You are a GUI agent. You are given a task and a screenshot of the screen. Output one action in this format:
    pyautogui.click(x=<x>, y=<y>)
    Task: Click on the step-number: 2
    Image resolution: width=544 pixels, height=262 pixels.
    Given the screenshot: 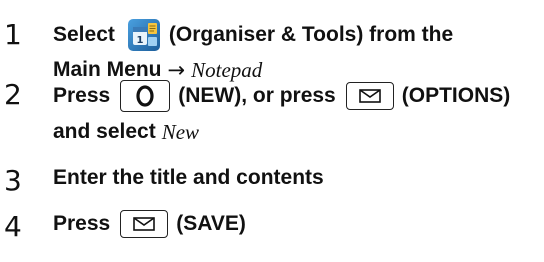 What is the action you would take?
    pyautogui.click(x=13, y=94)
    